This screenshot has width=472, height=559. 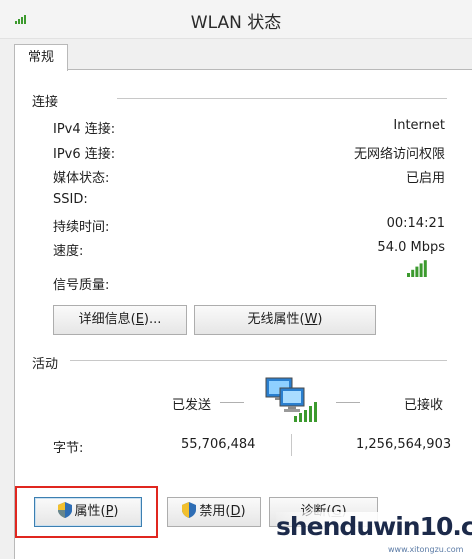 I want to click on disable-button: 禁用(D), so click(x=214, y=512).